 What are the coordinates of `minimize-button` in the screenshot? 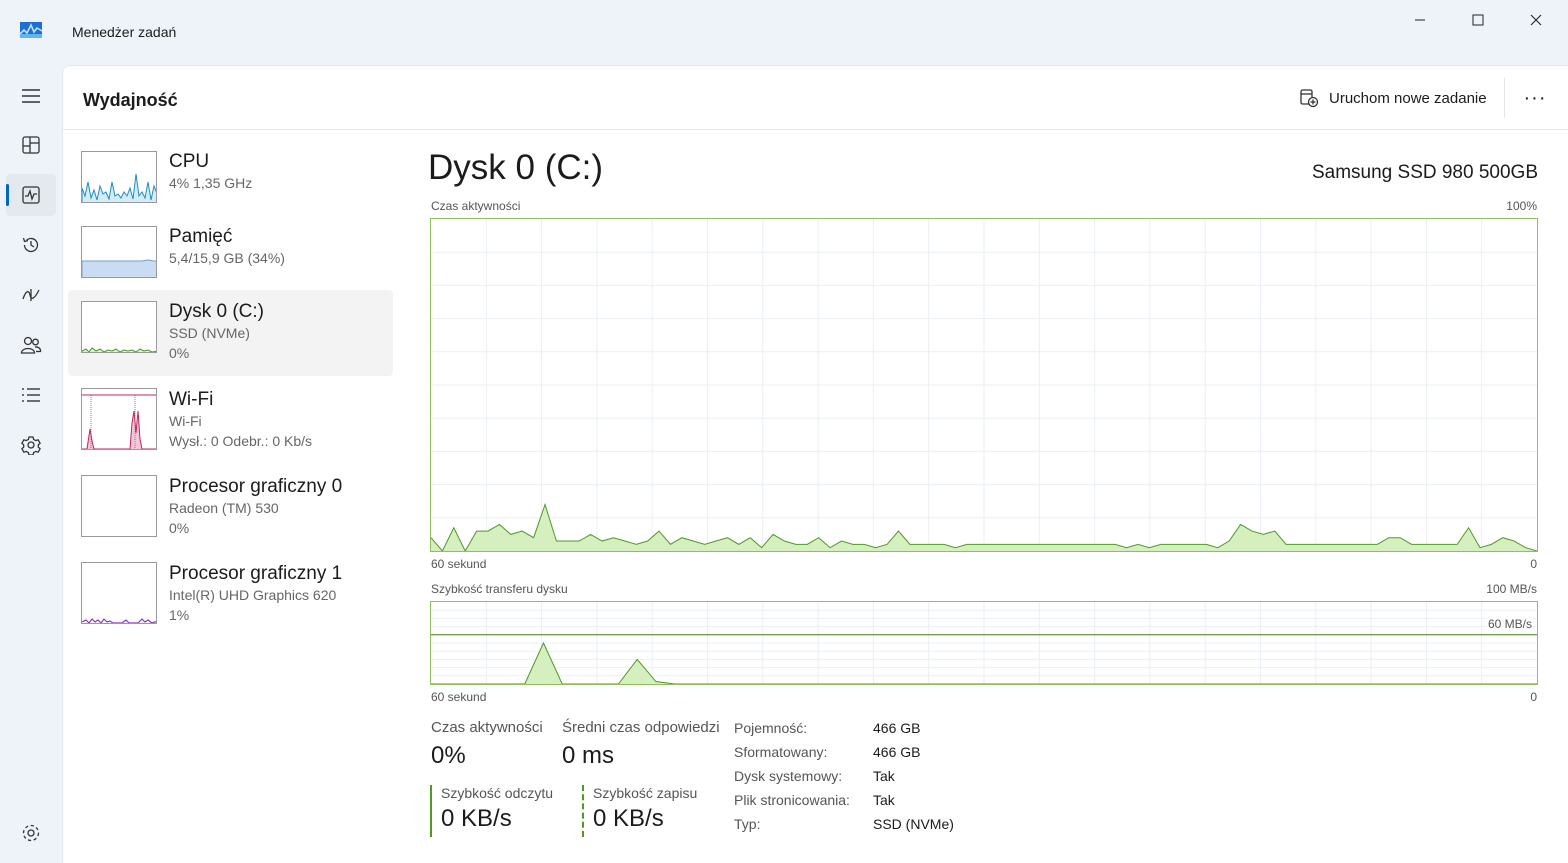 It's located at (1420, 20).